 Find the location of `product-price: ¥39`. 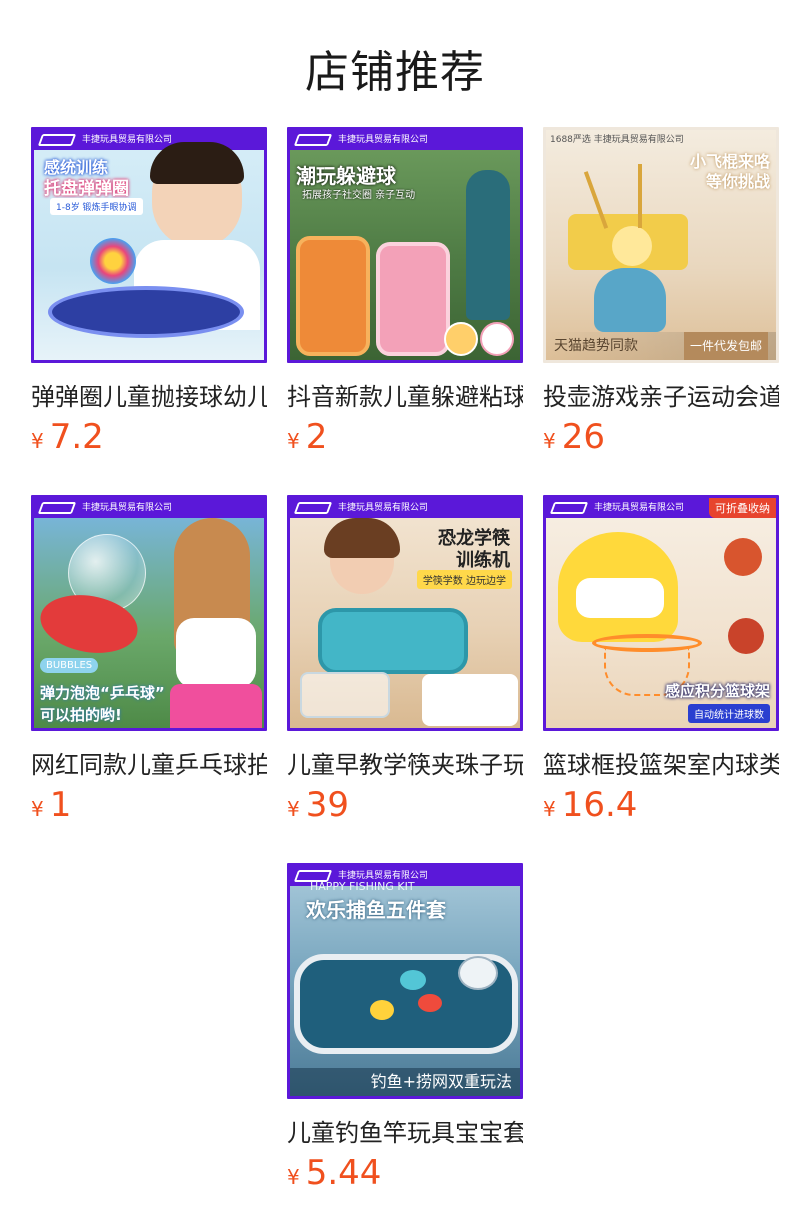

product-price: ¥39 is located at coordinates (405, 805).